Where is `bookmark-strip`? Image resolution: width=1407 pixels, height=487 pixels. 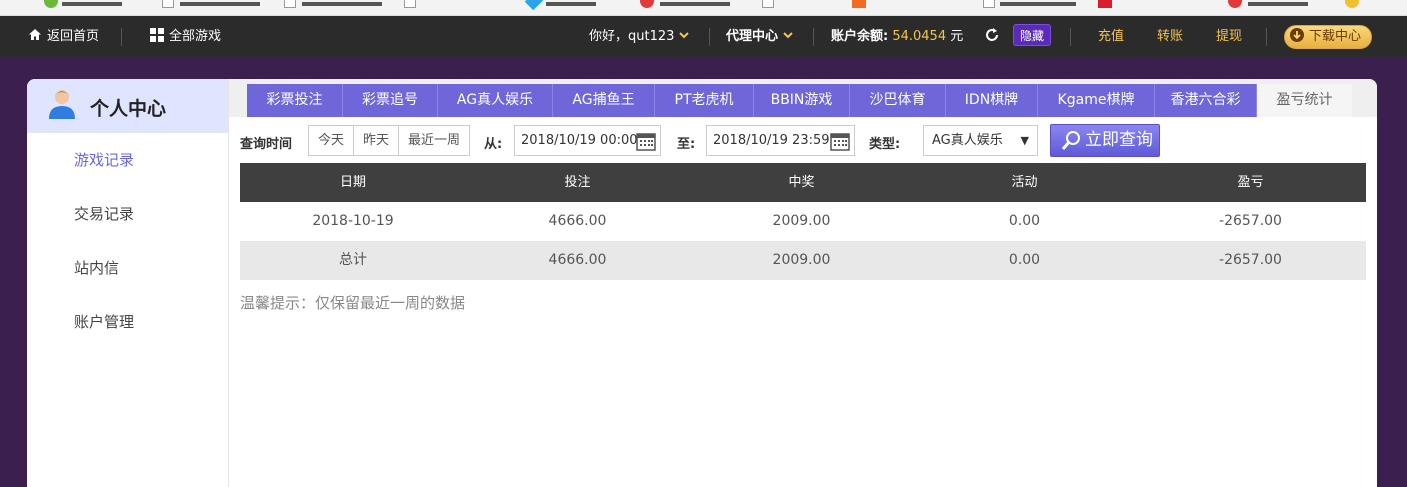 bookmark-strip is located at coordinates (703, 8).